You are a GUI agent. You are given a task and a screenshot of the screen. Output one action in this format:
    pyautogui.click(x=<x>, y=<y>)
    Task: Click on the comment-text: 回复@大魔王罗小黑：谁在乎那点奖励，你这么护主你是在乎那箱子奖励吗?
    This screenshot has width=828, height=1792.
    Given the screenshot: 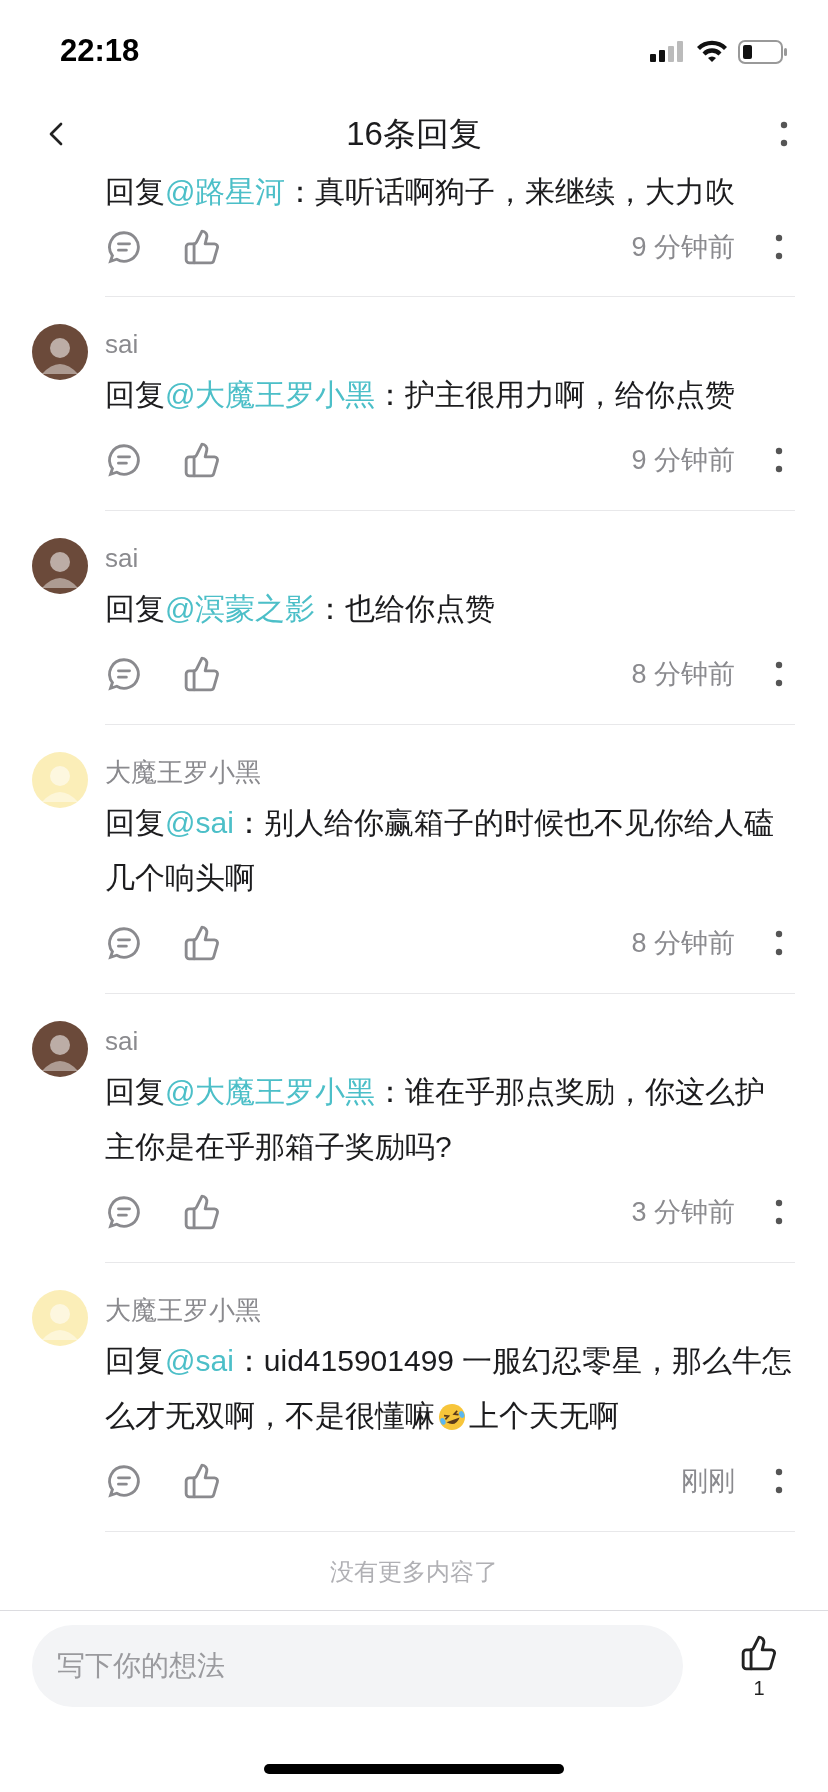 What is the action you would take?
    pyautogui.click(x=436, y=1119)
    